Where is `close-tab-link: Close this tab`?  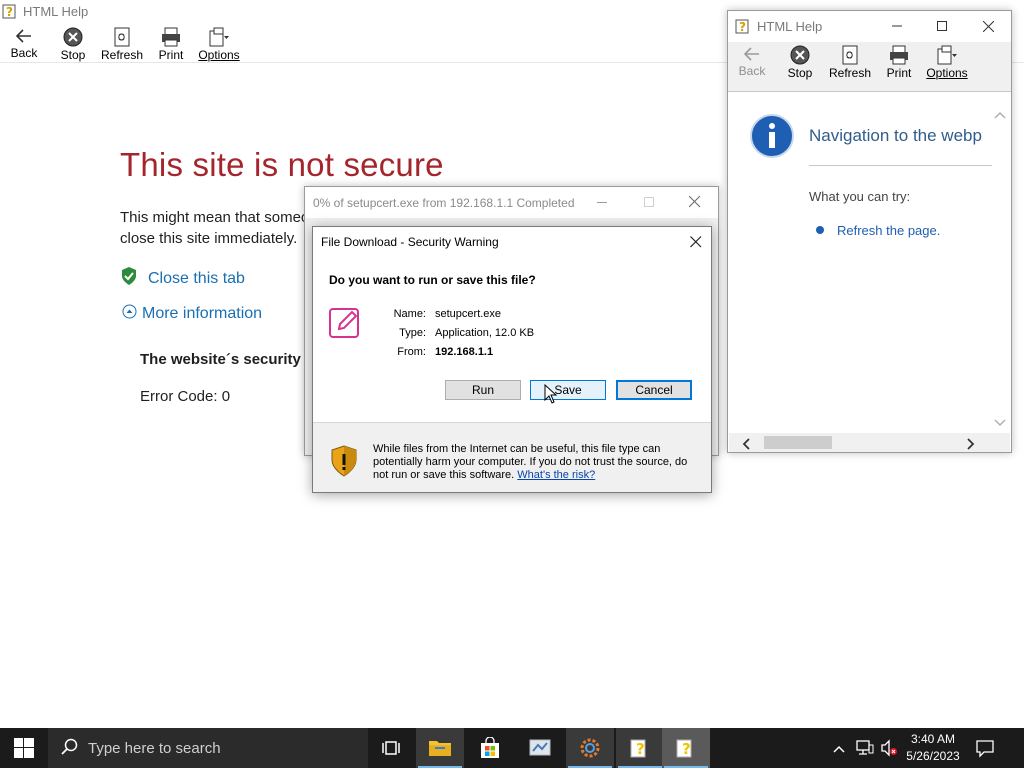
close-tab-link: Close this tab is located at coordinates (196, 279).